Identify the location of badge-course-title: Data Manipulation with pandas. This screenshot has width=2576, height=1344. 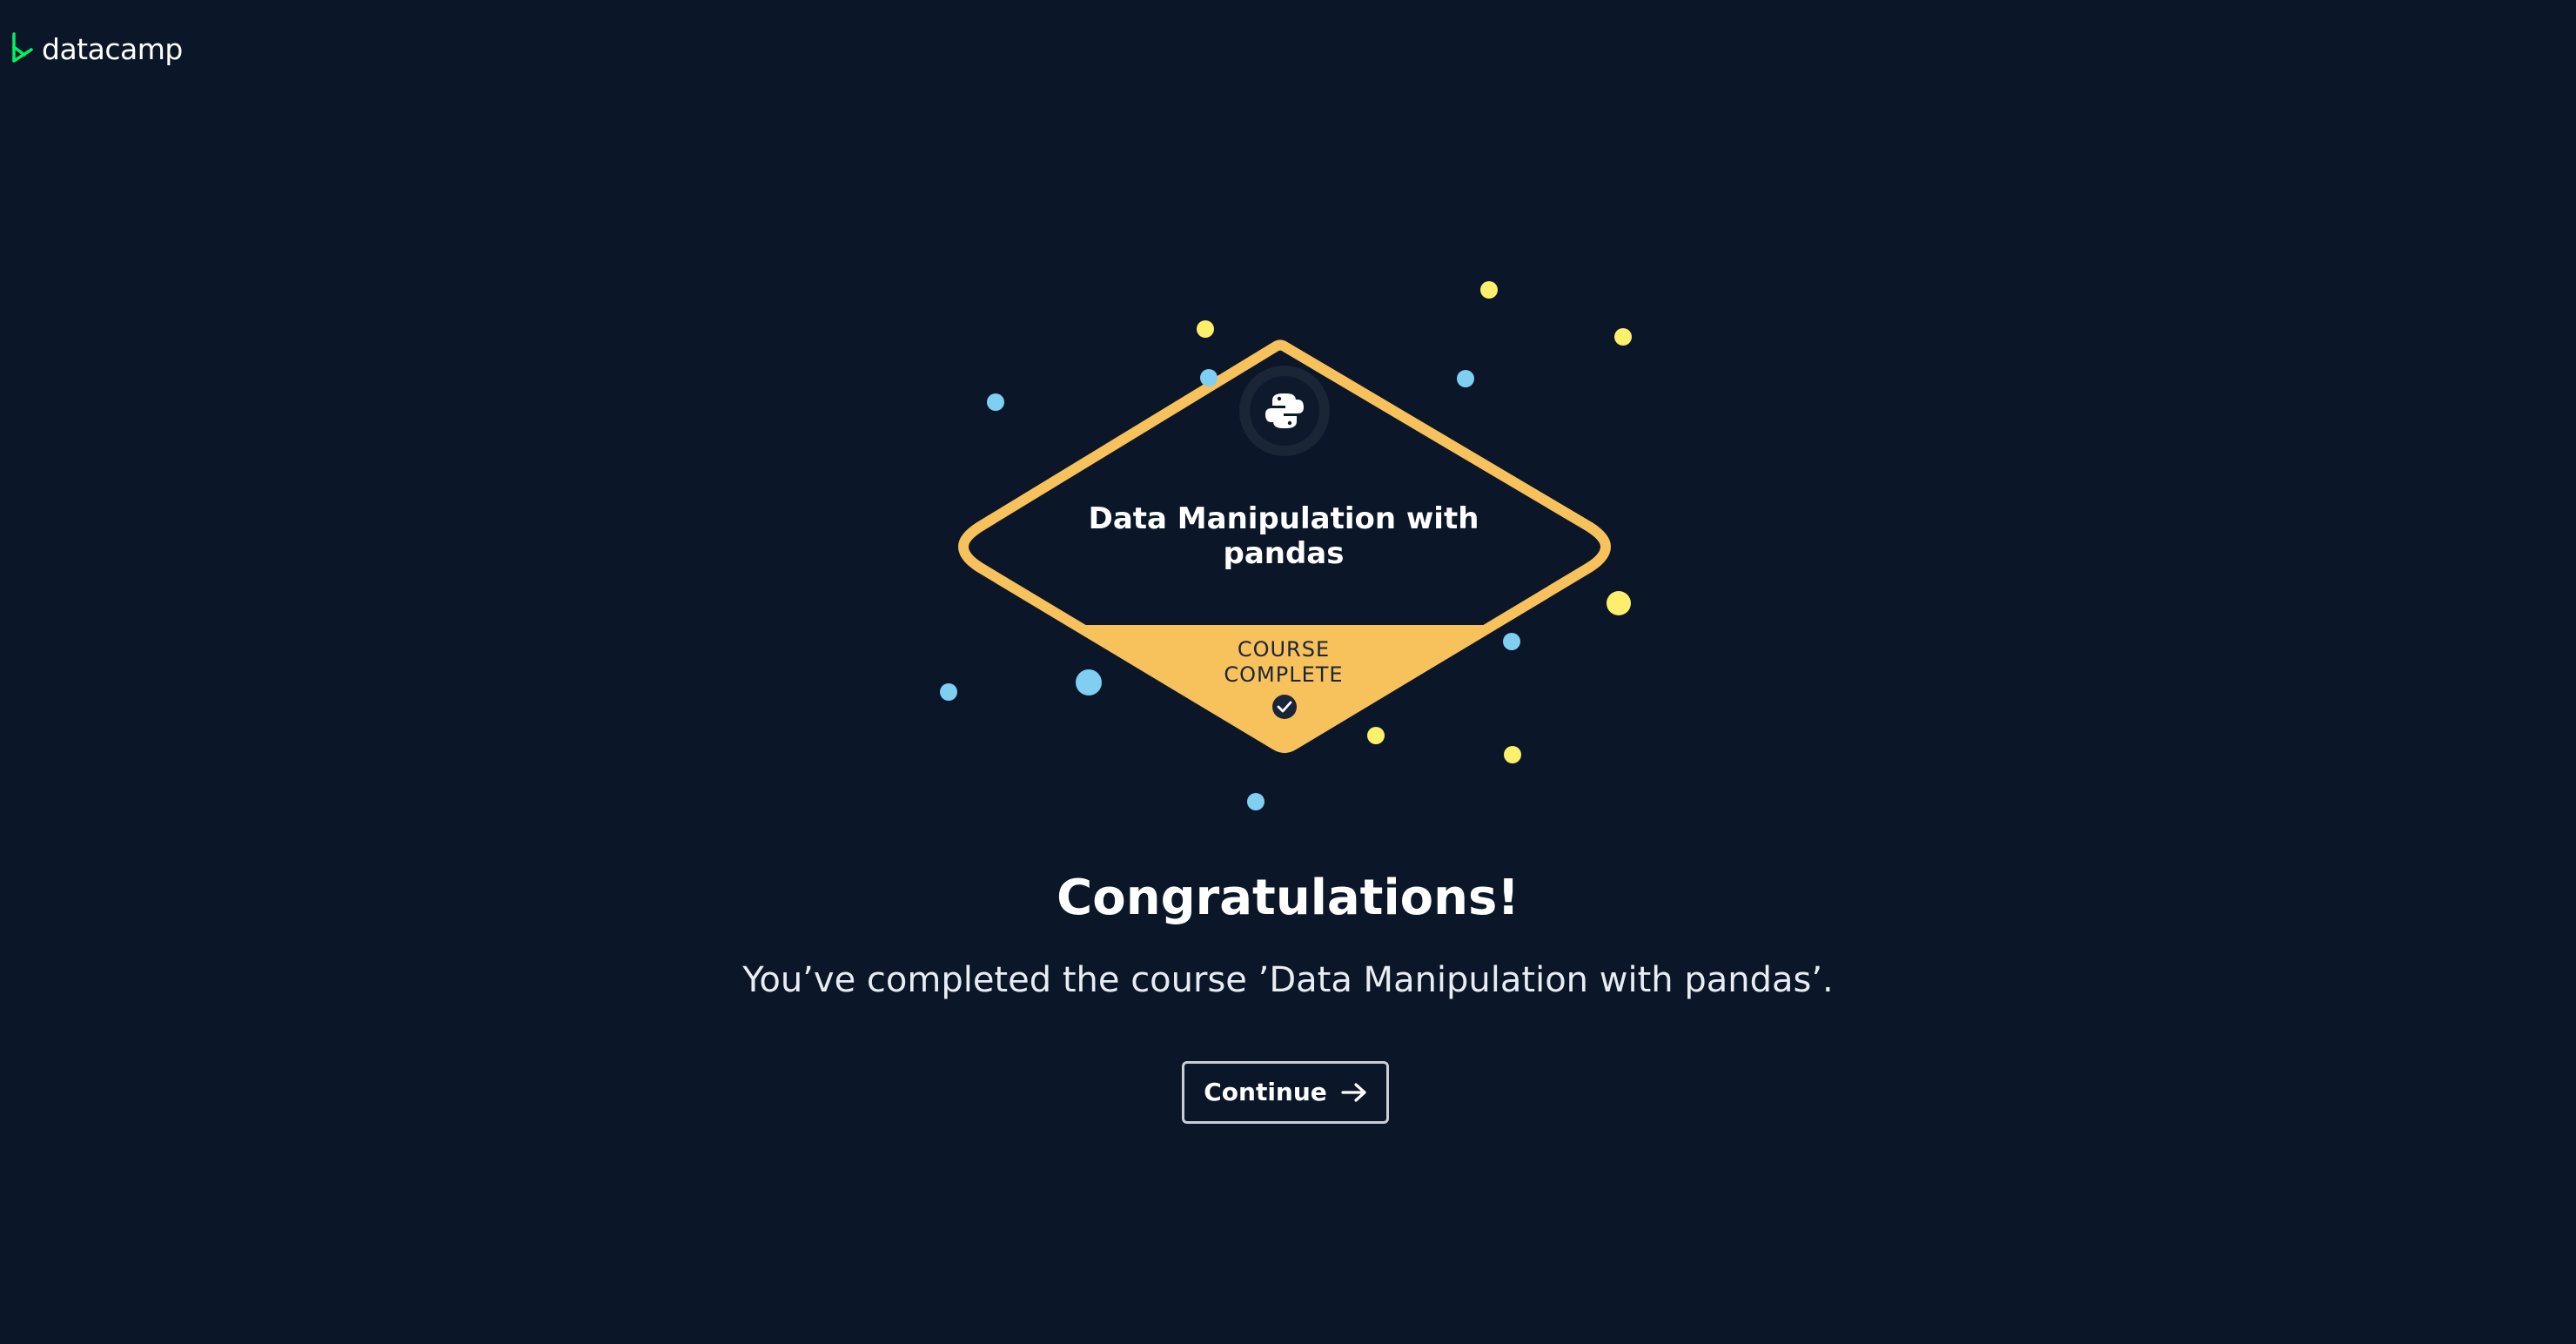
(1283, 536).